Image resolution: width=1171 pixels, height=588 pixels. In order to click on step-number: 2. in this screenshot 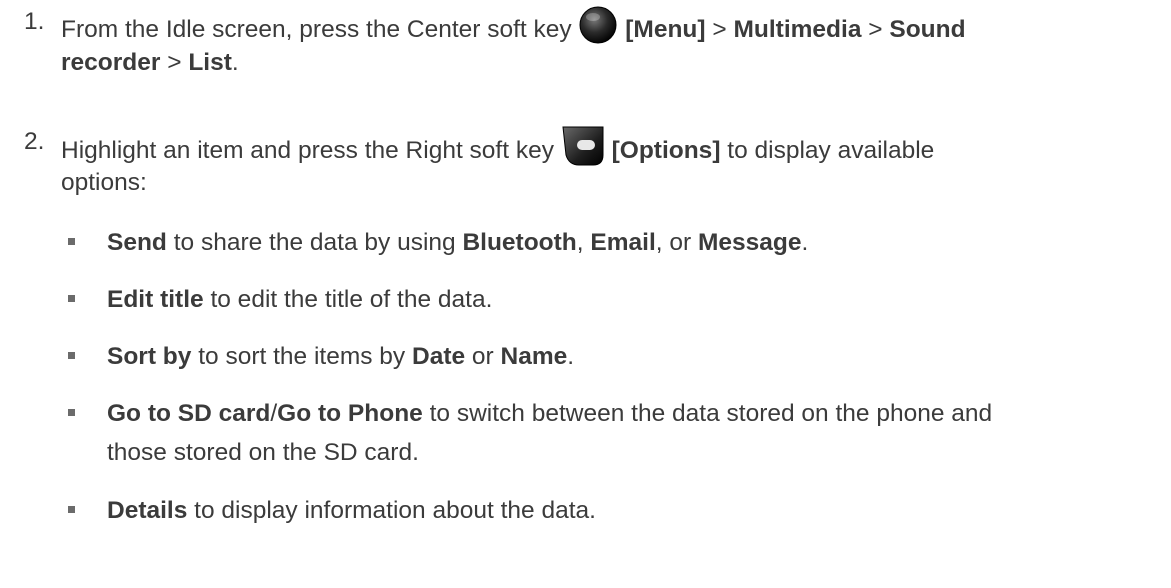, I will do `click(34, 141)`.